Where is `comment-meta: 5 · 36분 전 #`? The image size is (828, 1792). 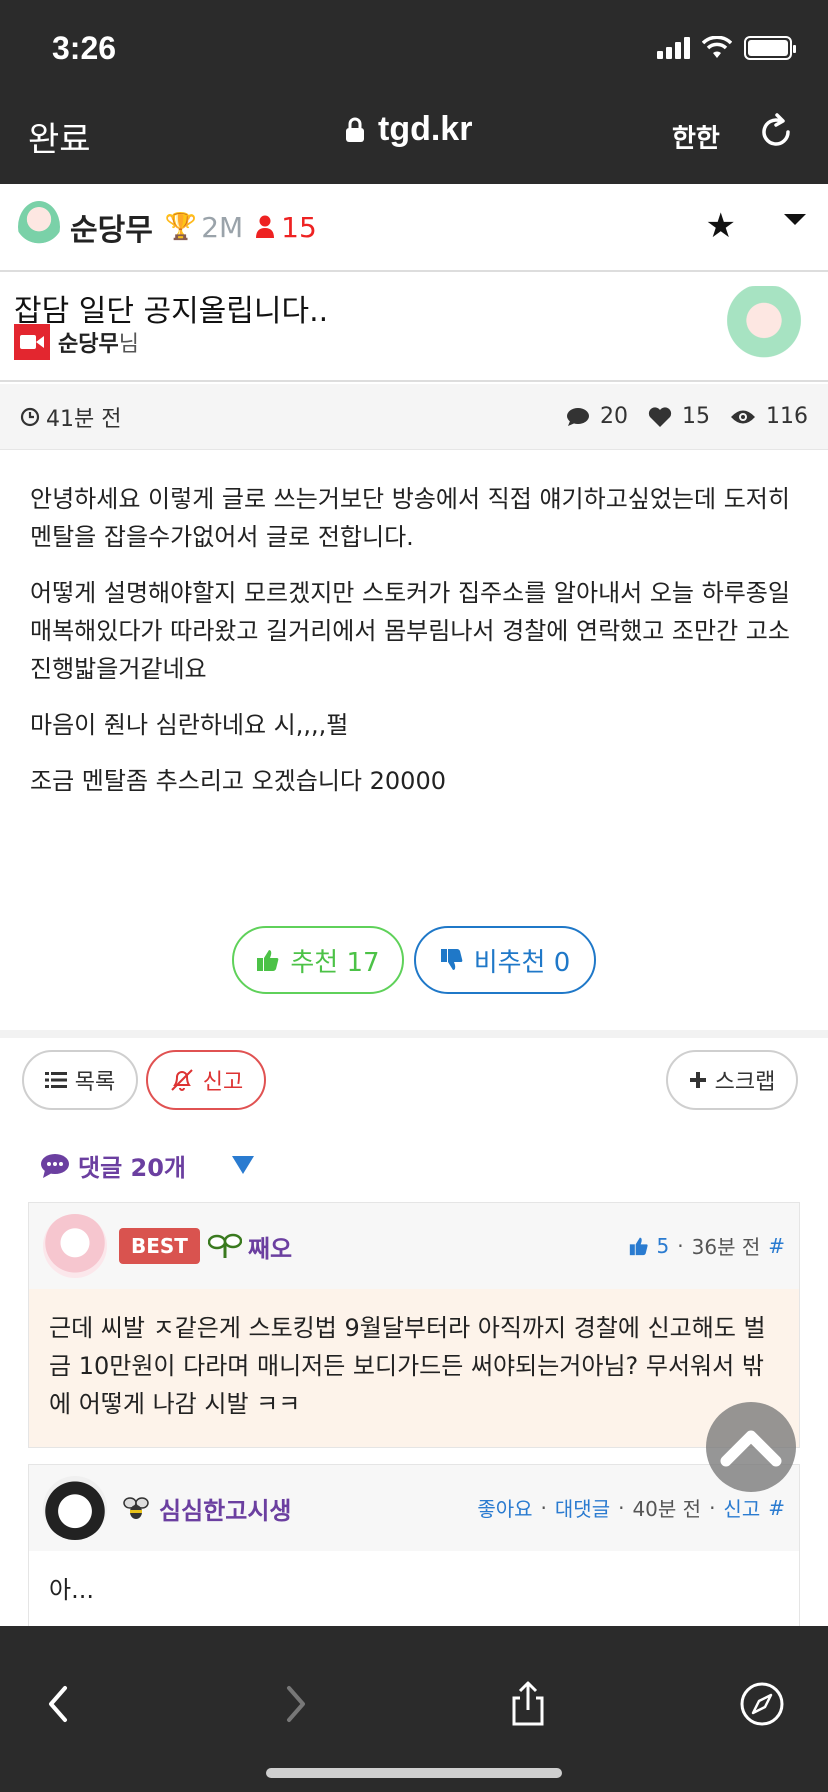 comment-meta: 5 · 36분 전 # is located at coordinates (707, 1245).